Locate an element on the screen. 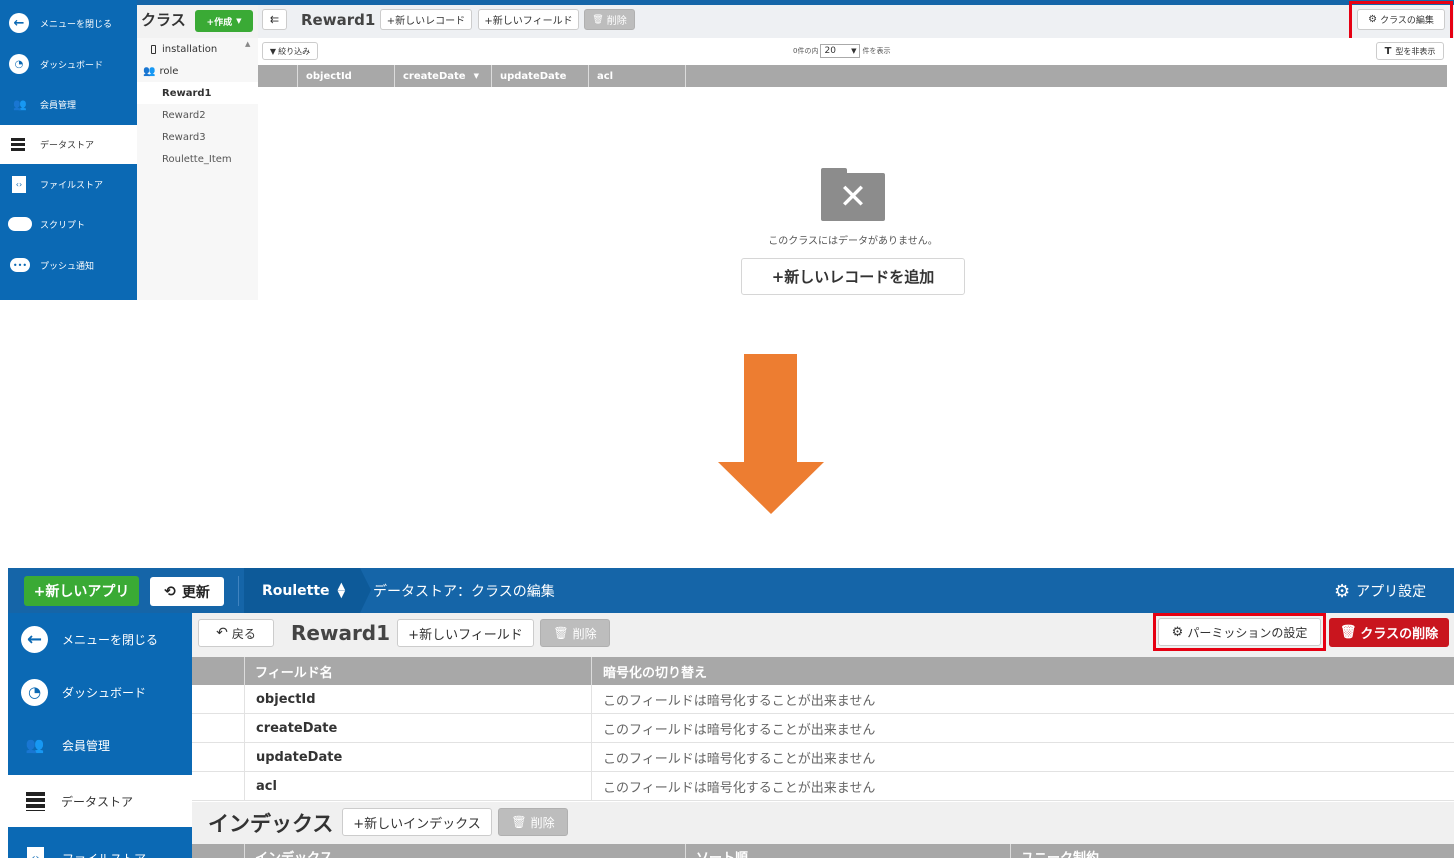  top-nav-script: スクリプト is located at coordinates (68, 224).